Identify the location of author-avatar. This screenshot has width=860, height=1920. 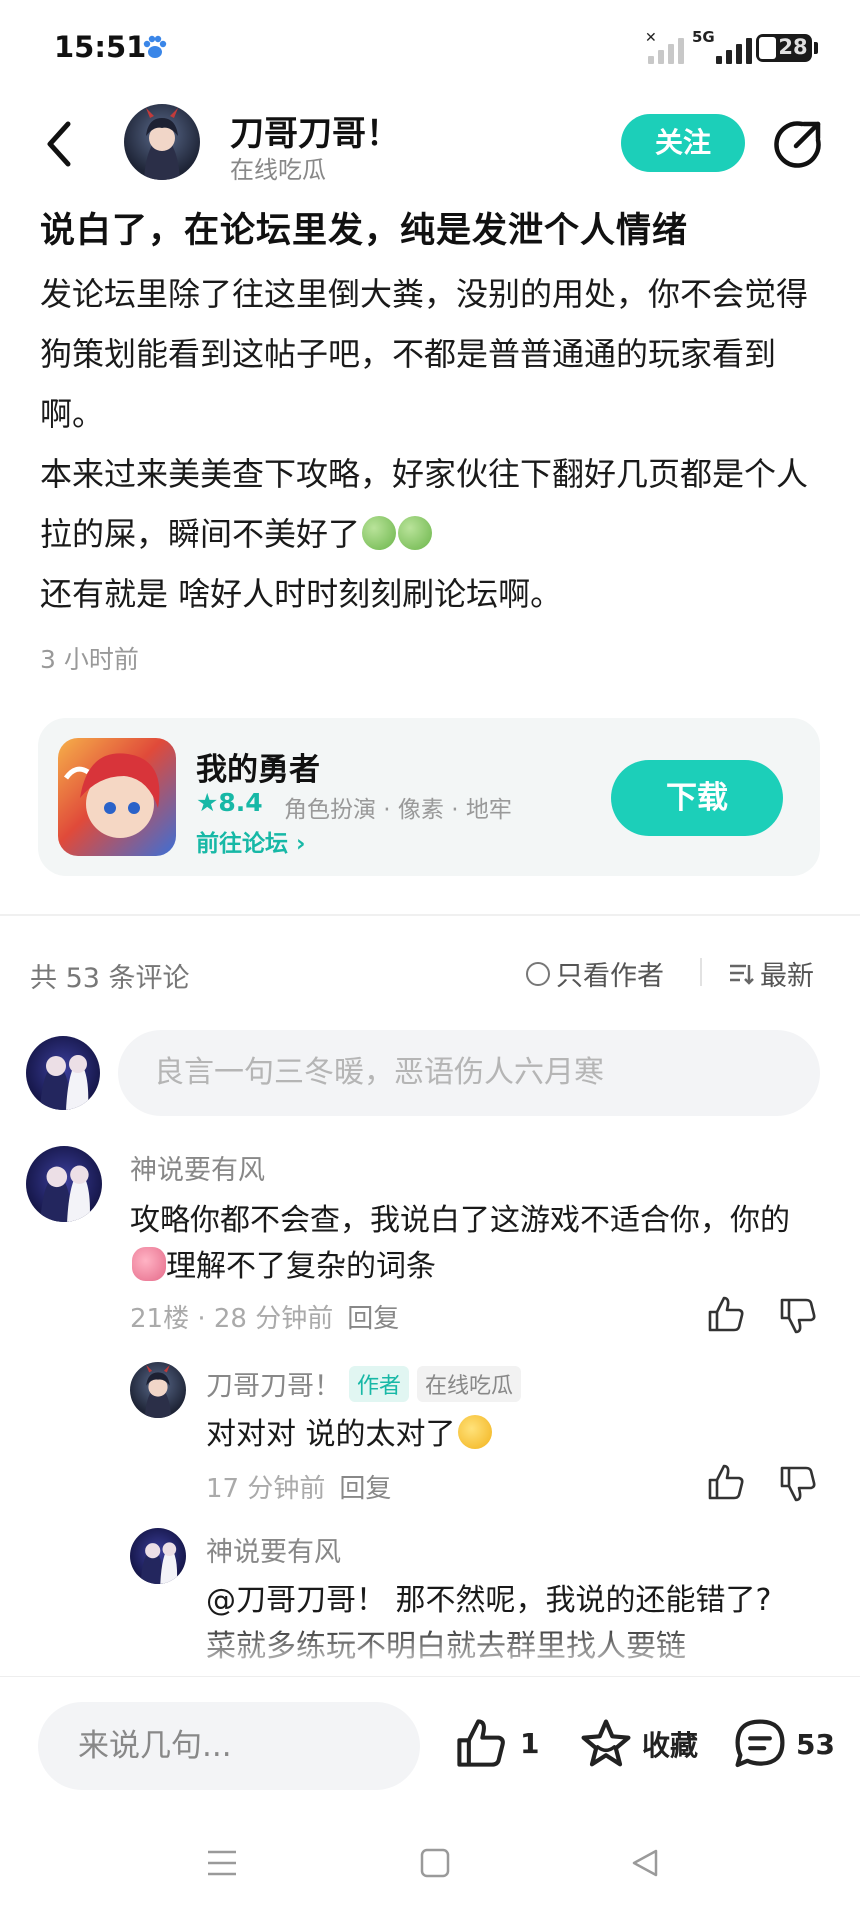
(162, 142).